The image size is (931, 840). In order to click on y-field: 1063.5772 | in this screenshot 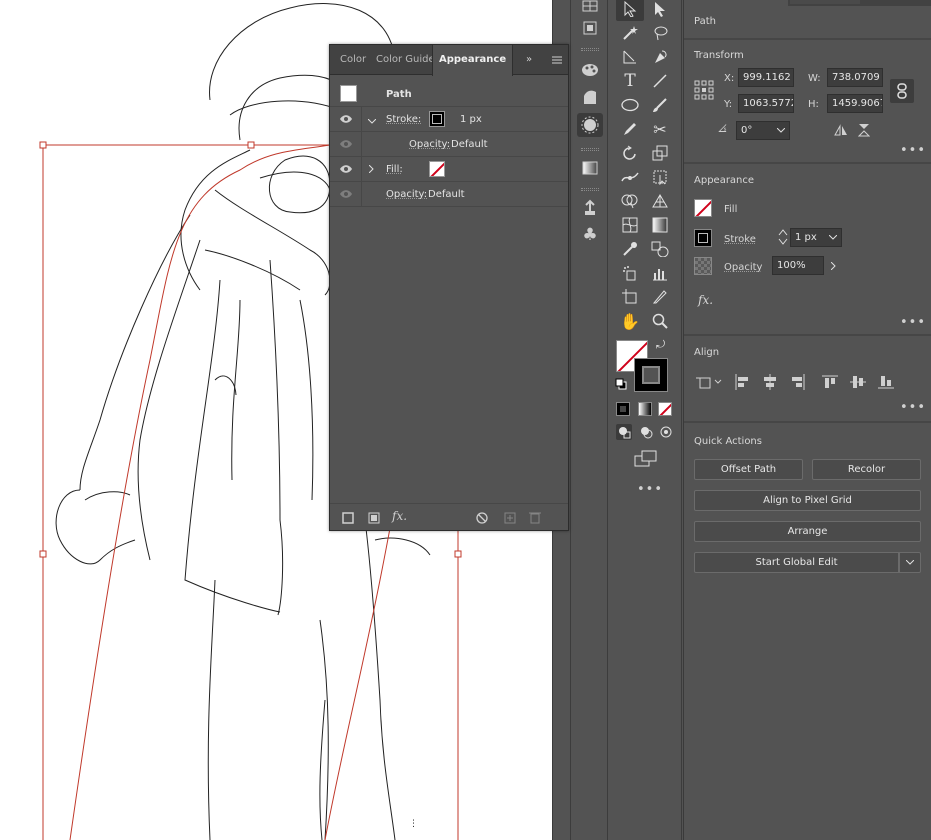, I will do `click(766, 103)`.